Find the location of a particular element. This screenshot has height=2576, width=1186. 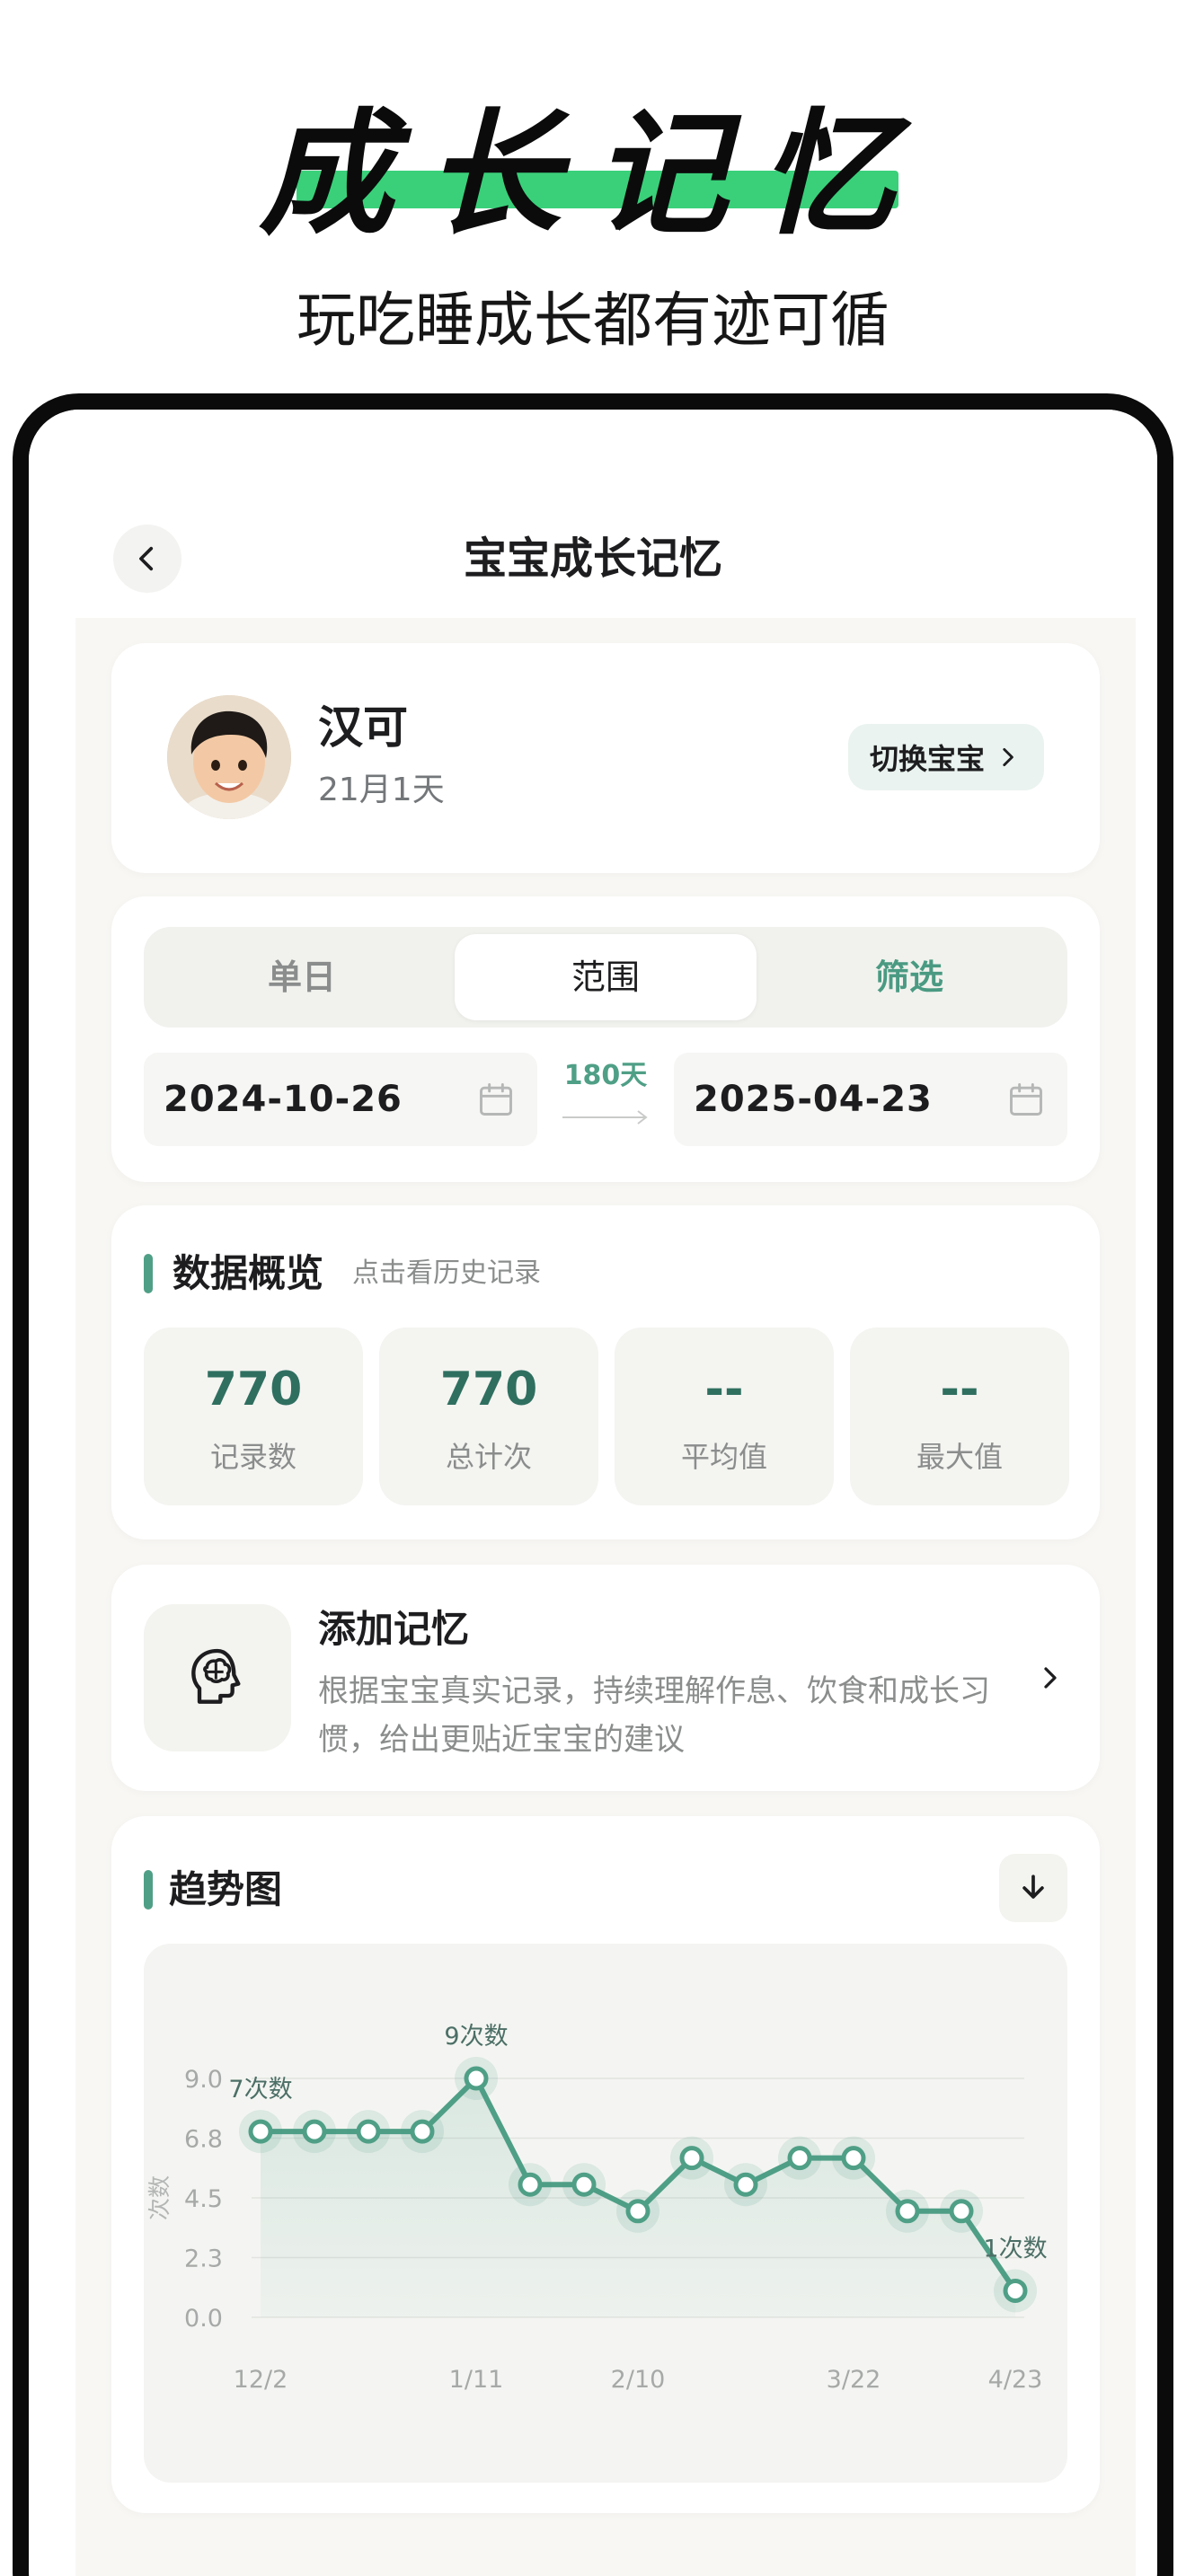

nav-bar: 宝宝成长记忆 is located at coordinates (593, 514).